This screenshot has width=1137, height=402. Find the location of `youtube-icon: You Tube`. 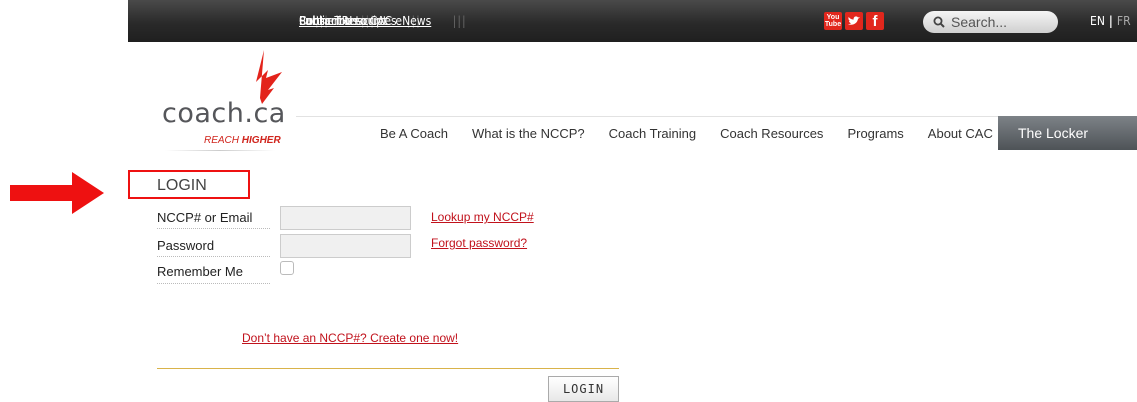

youtube-icon: You Tube is located at coordinates (833, 21).